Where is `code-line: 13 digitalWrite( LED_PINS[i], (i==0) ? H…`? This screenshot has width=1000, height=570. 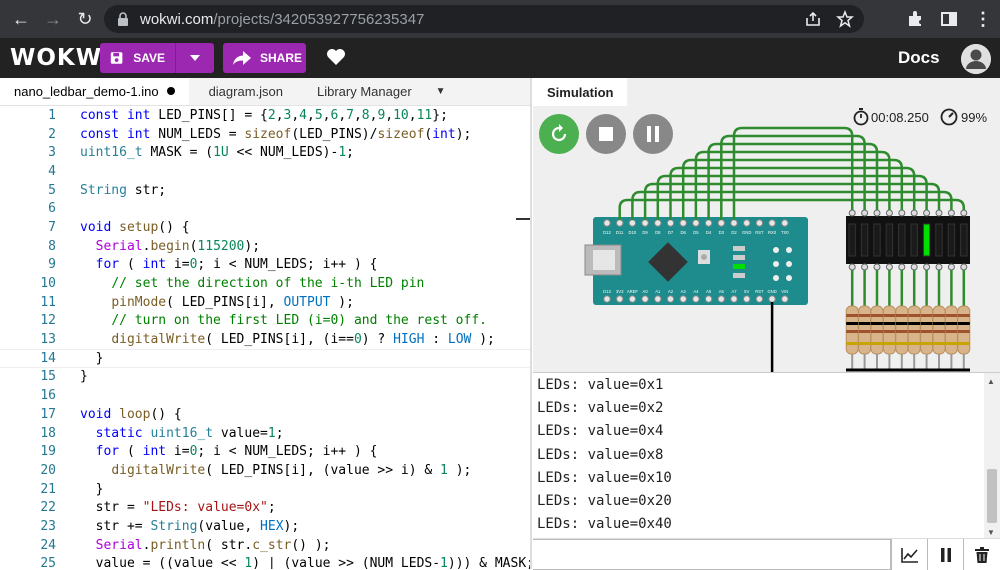
code-line: 13 digitalWrite( LED_PINS[i], (i==0) ? H… is located at coordinates (265, 339).